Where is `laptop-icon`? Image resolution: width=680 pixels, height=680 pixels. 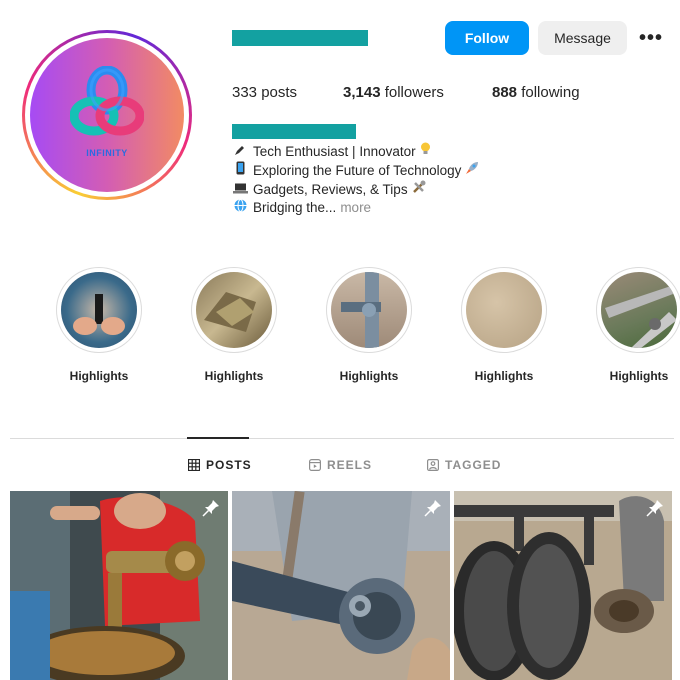 laptop-icon is located at coordinates (240, 190).